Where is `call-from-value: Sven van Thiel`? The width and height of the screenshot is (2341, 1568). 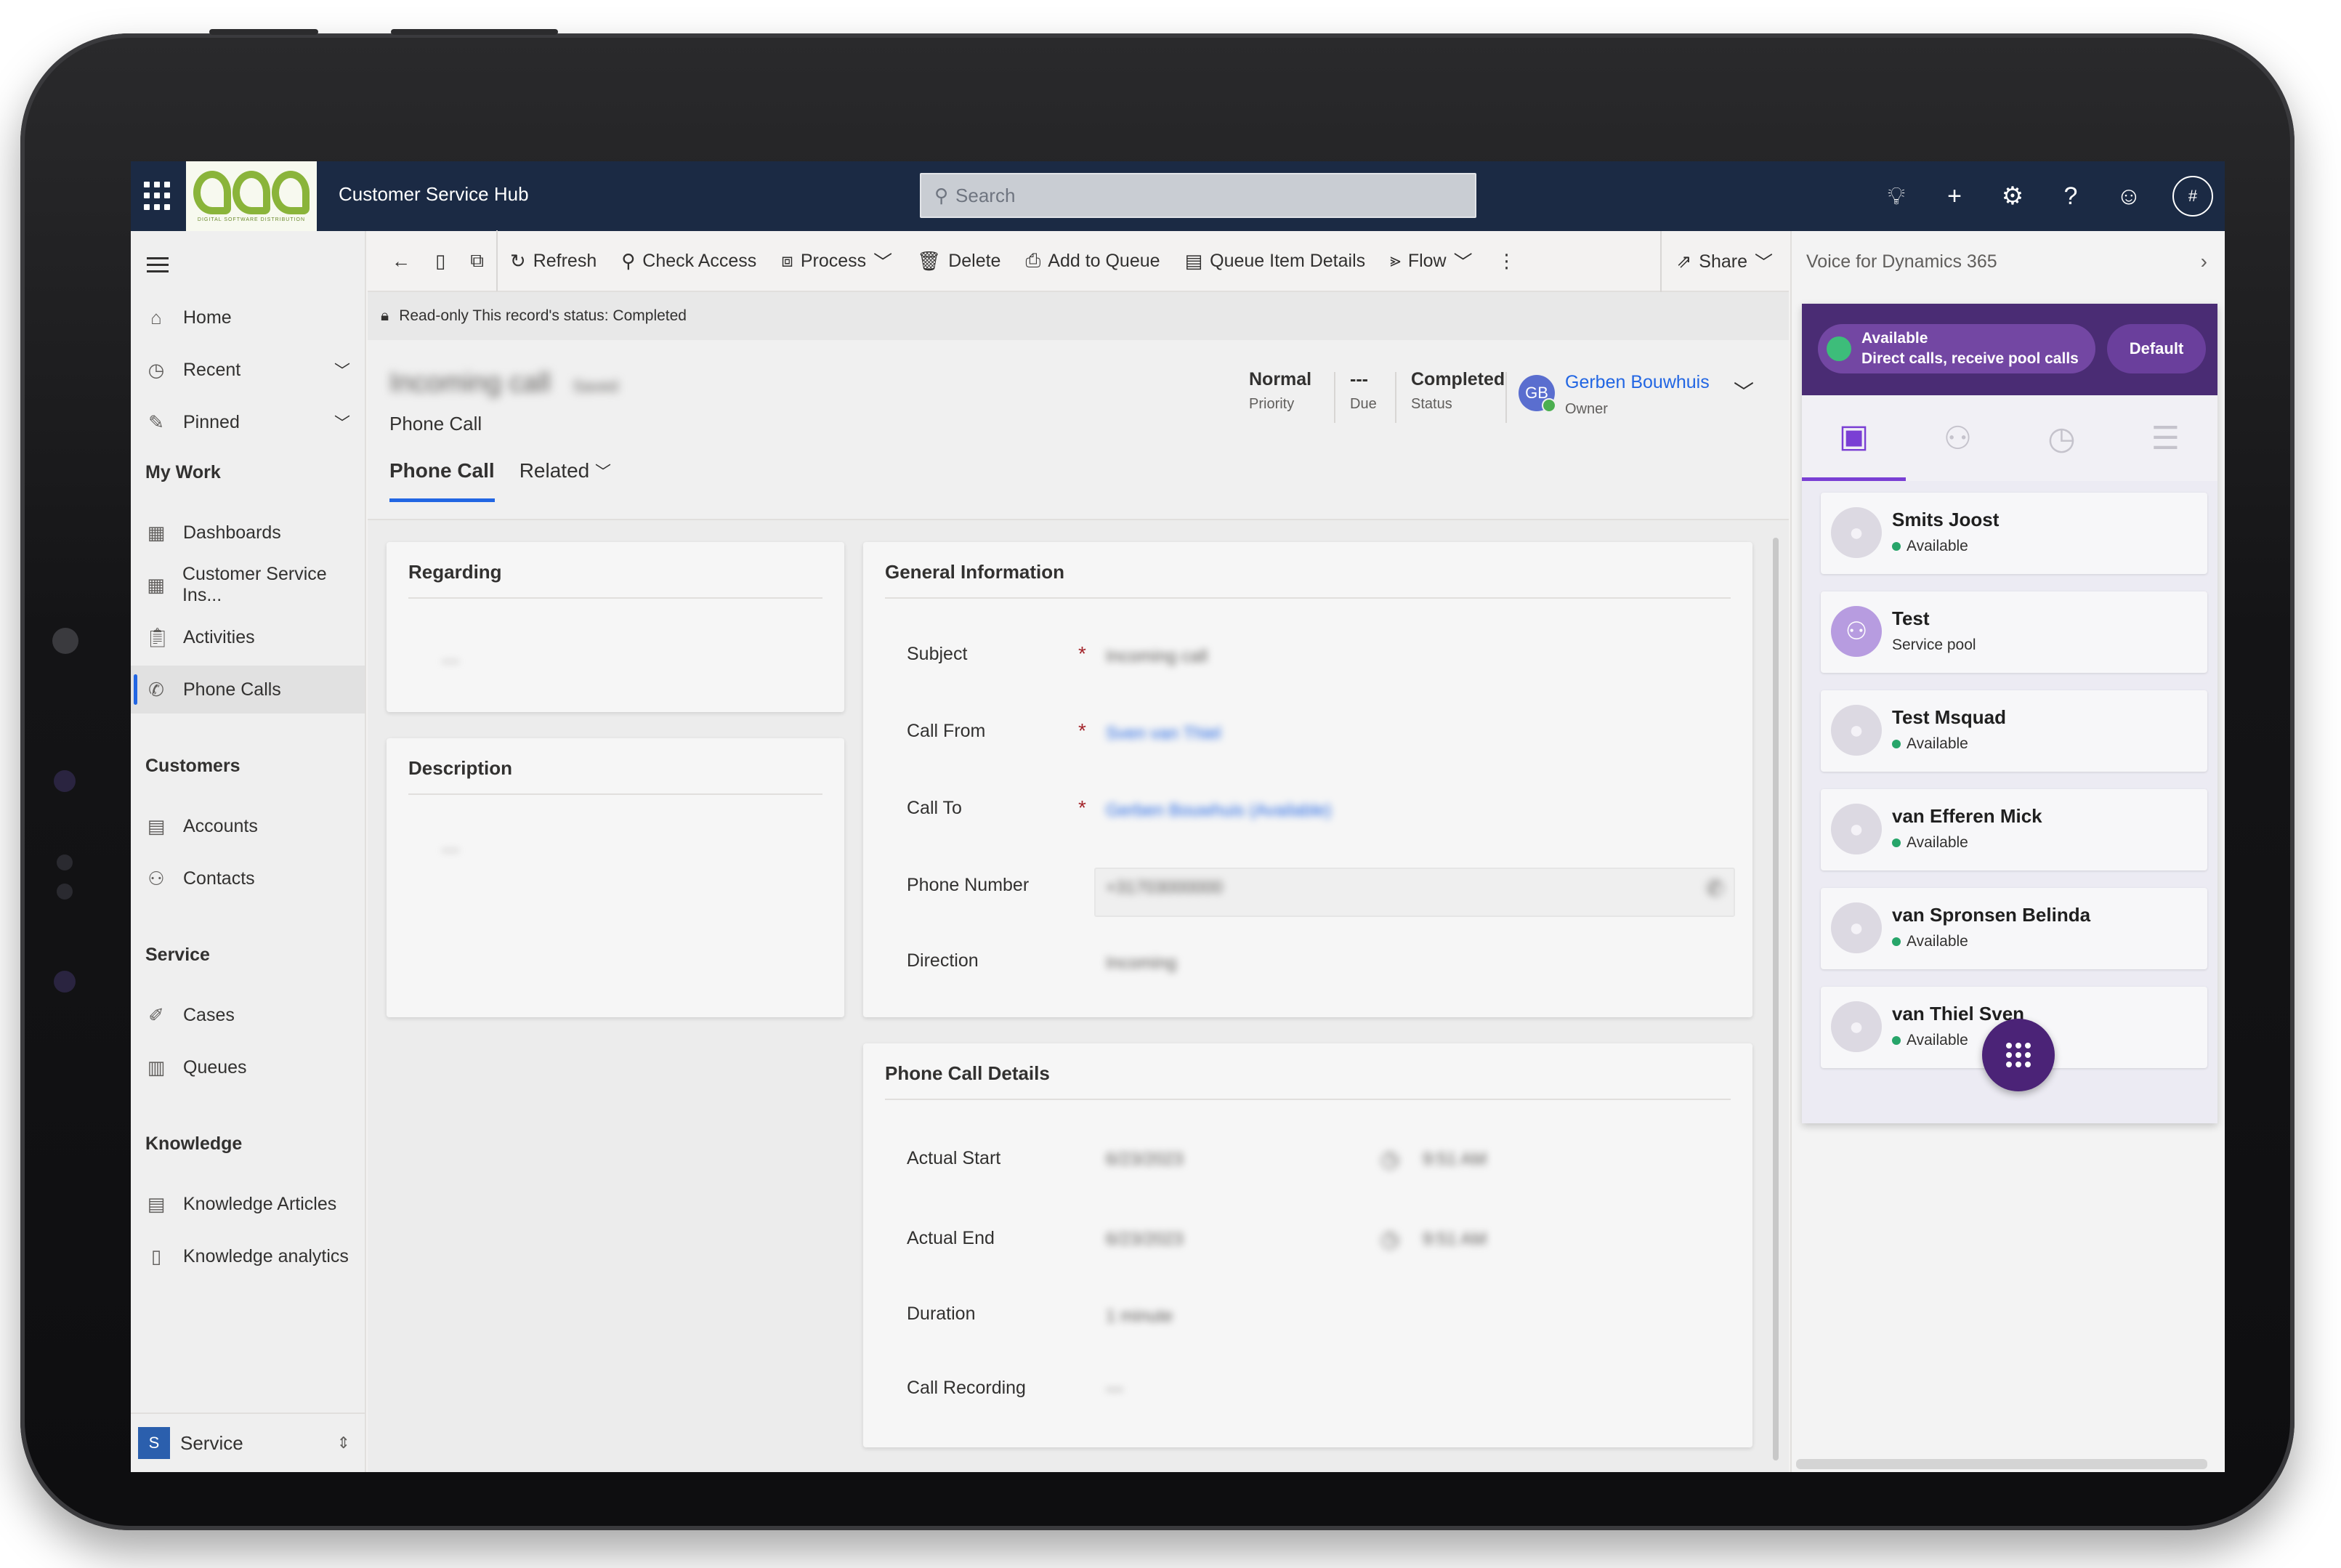
call-from-value: Sven van Thiel is located at coordinates (1163, 734).